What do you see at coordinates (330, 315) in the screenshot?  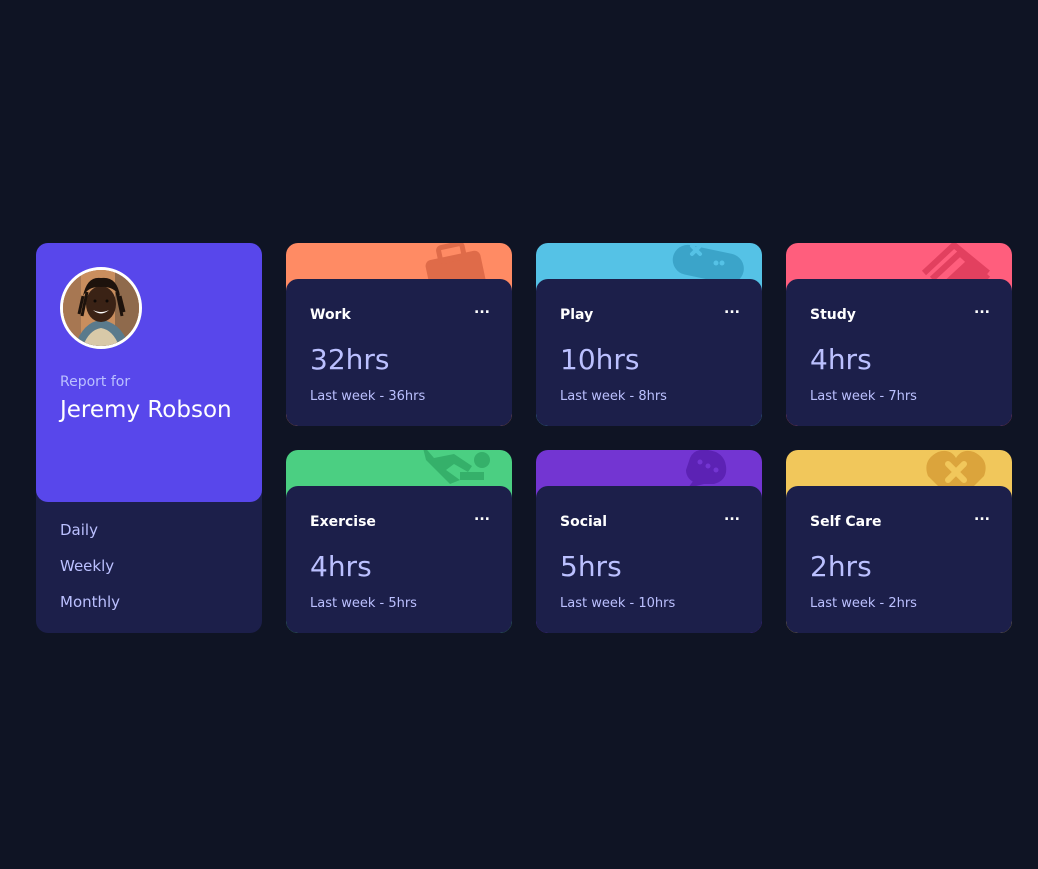 I see `activity-title: Work` at bounding box center [330, 315].